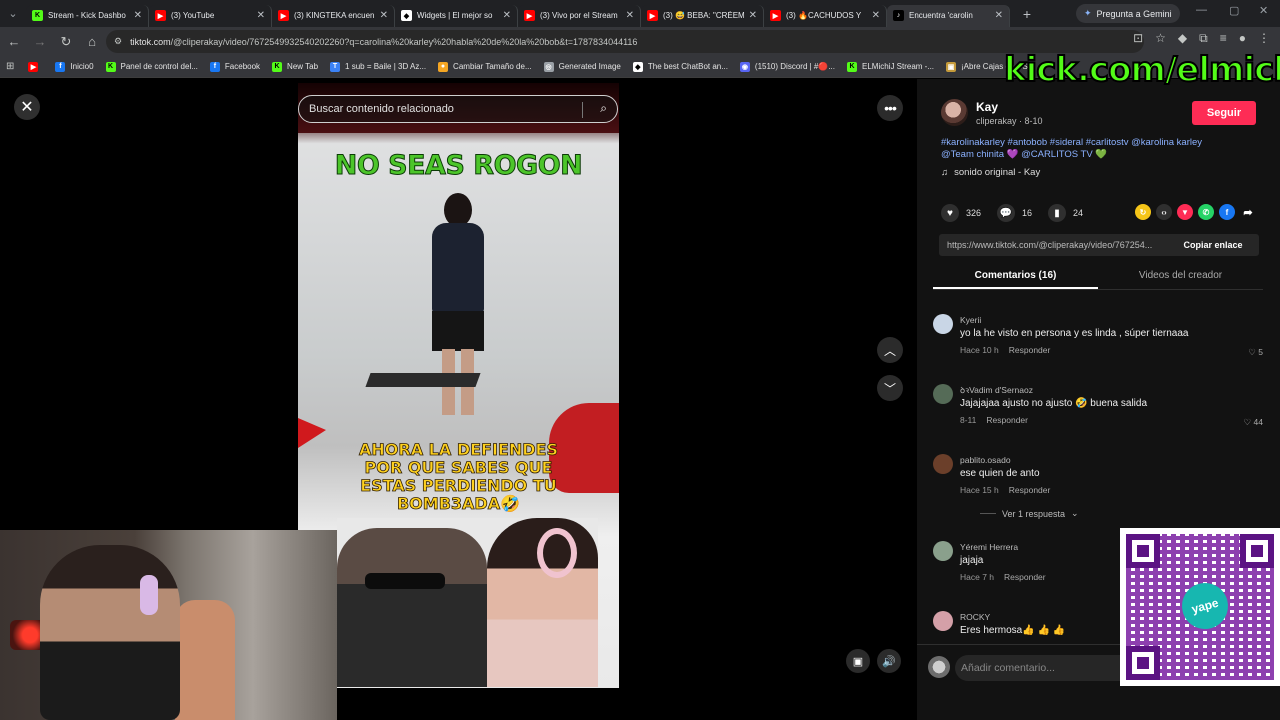 The width and height of the screenshot is (1280, 720). What do you see at coordinates (1264, 38) in the screenshot?
I see `menu-dots-icon: ⋮` at bounding box center [1264, 38].